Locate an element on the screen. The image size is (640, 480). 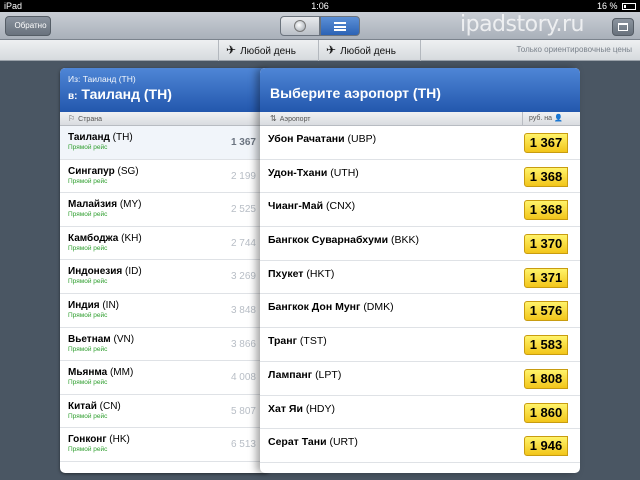
country-code: (HK) is located at coordinates (119, 440).